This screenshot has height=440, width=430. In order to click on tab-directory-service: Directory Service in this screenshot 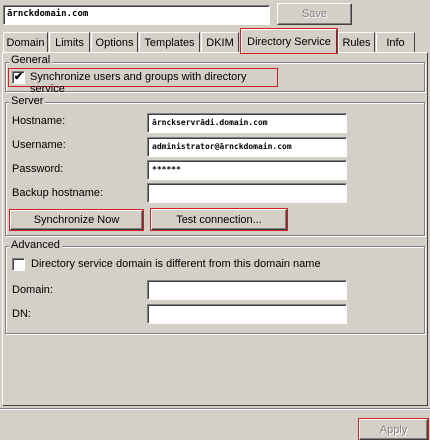, I will do `click(289, 41)`.